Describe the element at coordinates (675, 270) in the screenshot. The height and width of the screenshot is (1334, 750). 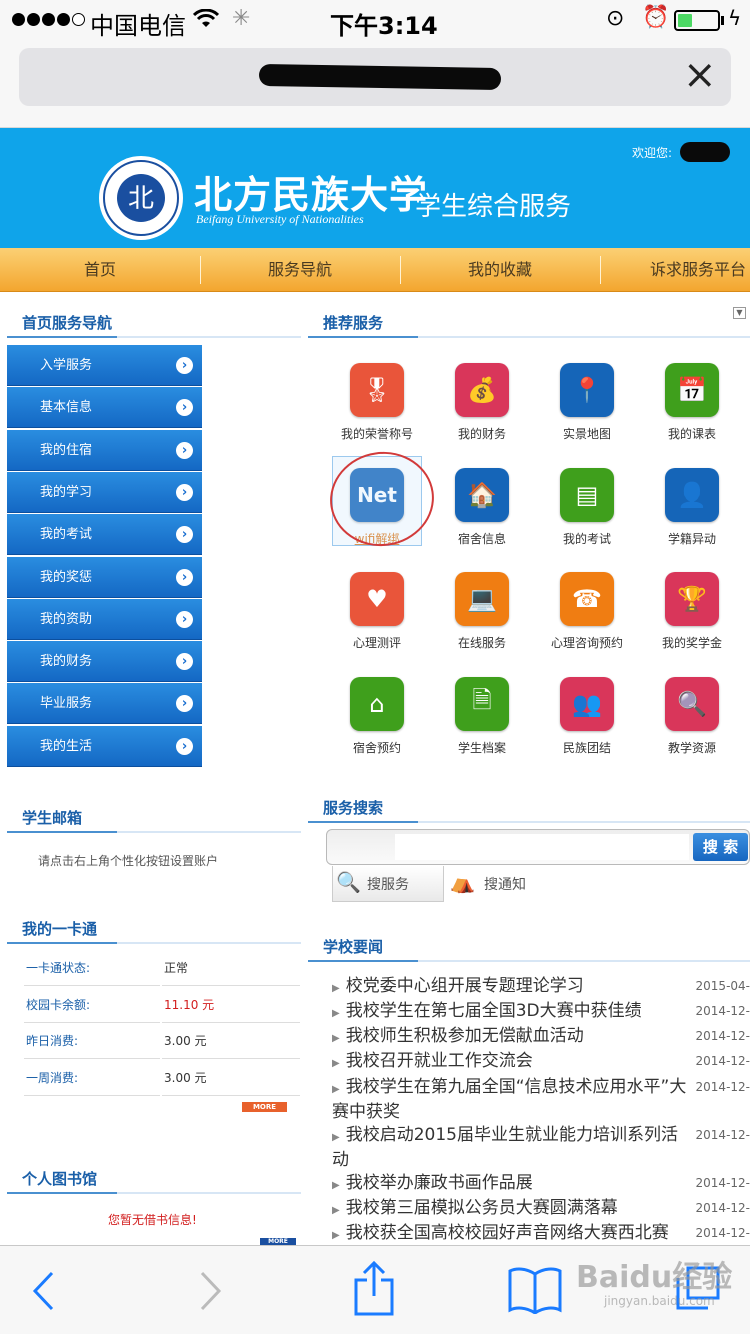
I see `nav-appeal-platform: 诉求服务平台` at that location.